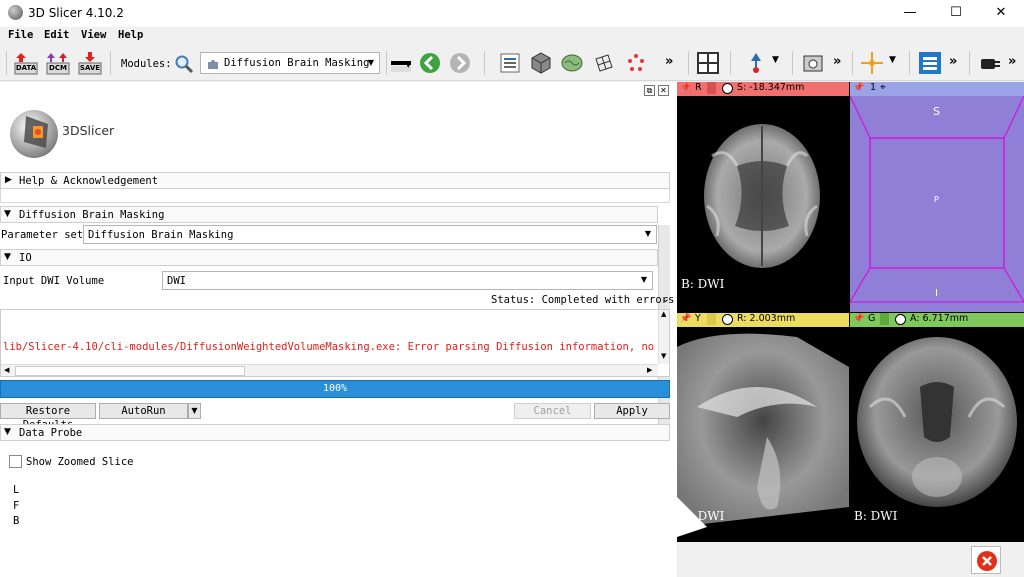 The height and width of the screenshot is (577, 1024). I want to click on screenshot-button, so click(813, 63).